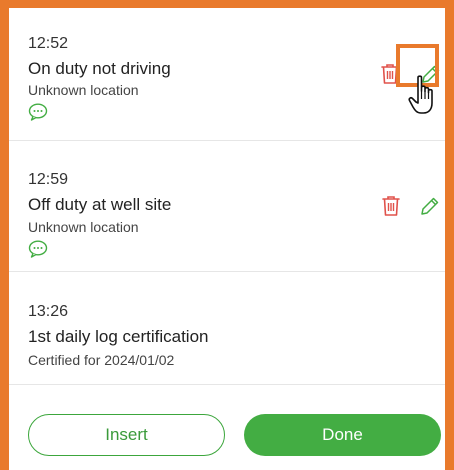 The height and width of the screenshot is (470, 454). What do you see at coordinates (99, 68) in the screenshot?
I see `entry-status: On duty not driving` at bounding box center [99, 68].